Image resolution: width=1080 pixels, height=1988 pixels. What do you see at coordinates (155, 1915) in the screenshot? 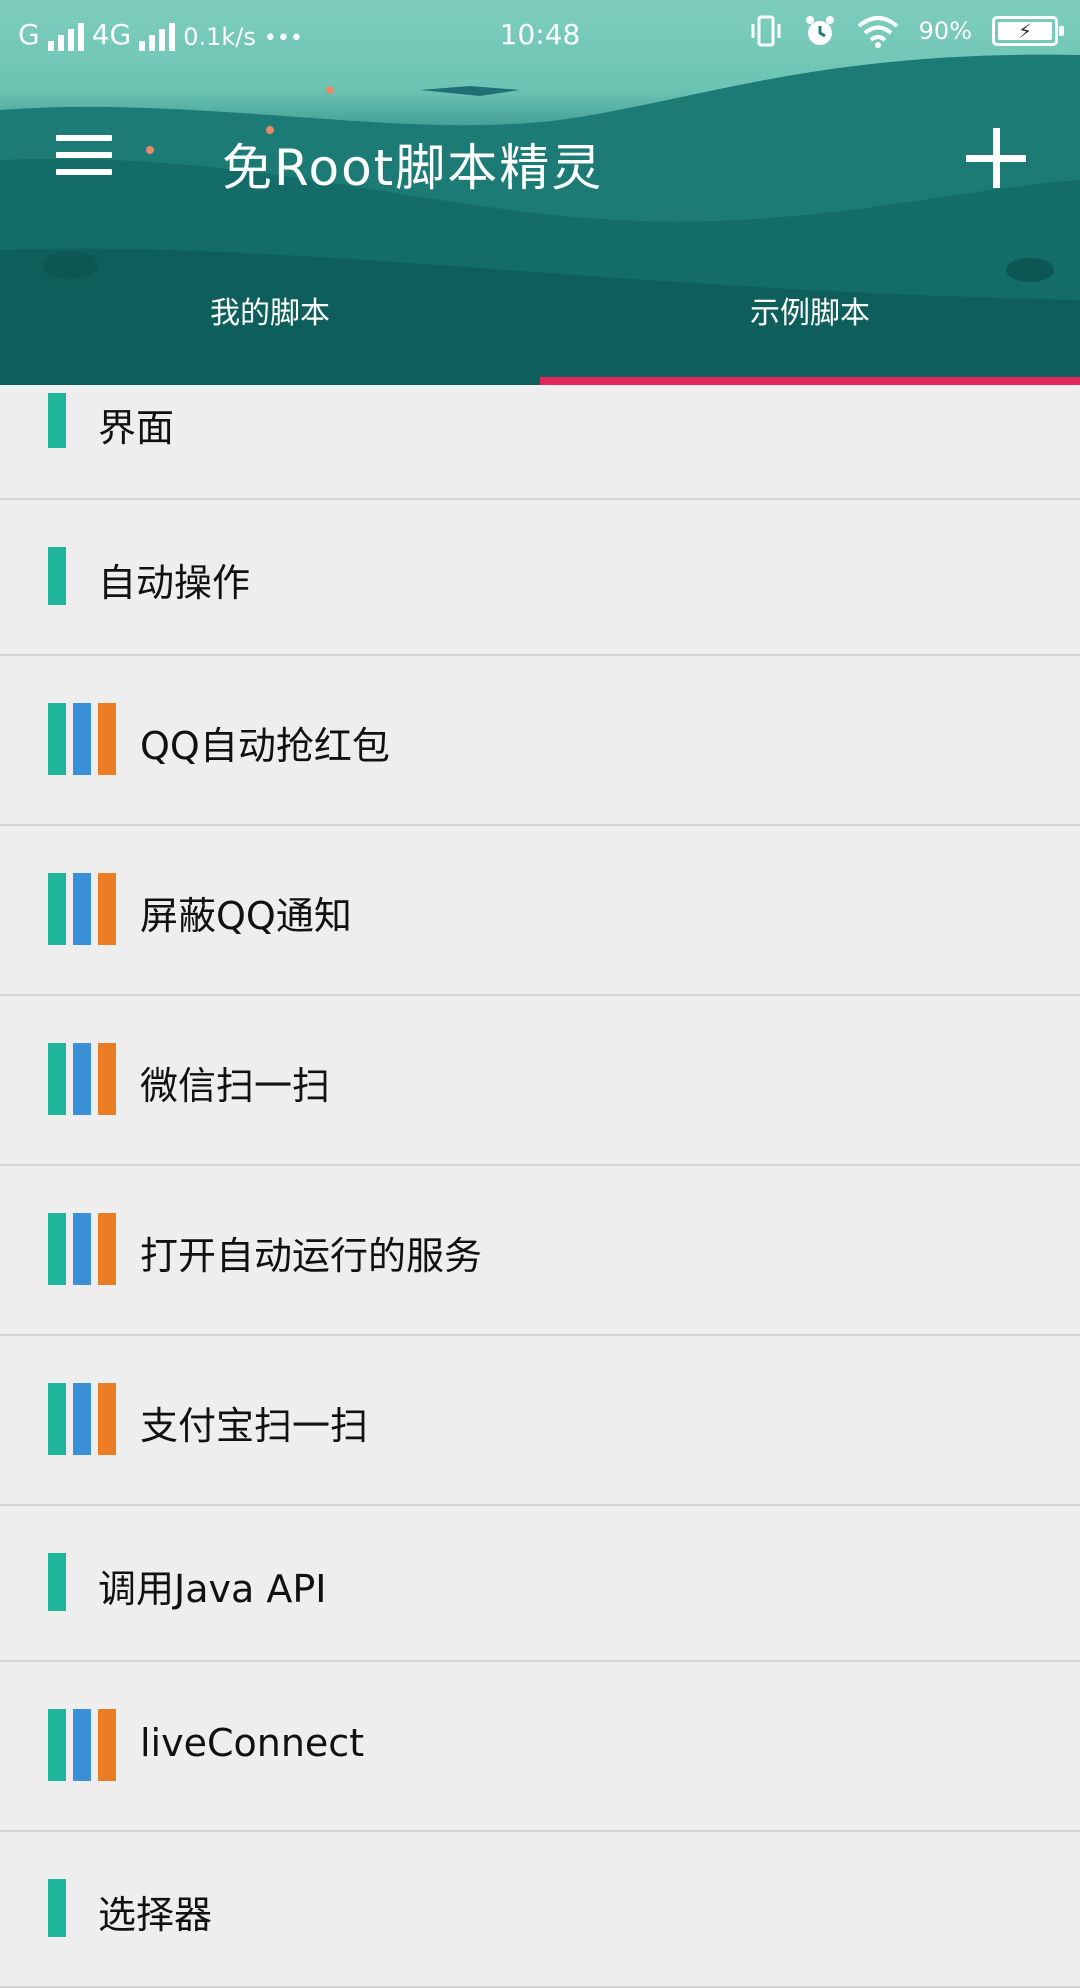
I see `list-item-label: 选择器` at bounding box center [155, 1915].